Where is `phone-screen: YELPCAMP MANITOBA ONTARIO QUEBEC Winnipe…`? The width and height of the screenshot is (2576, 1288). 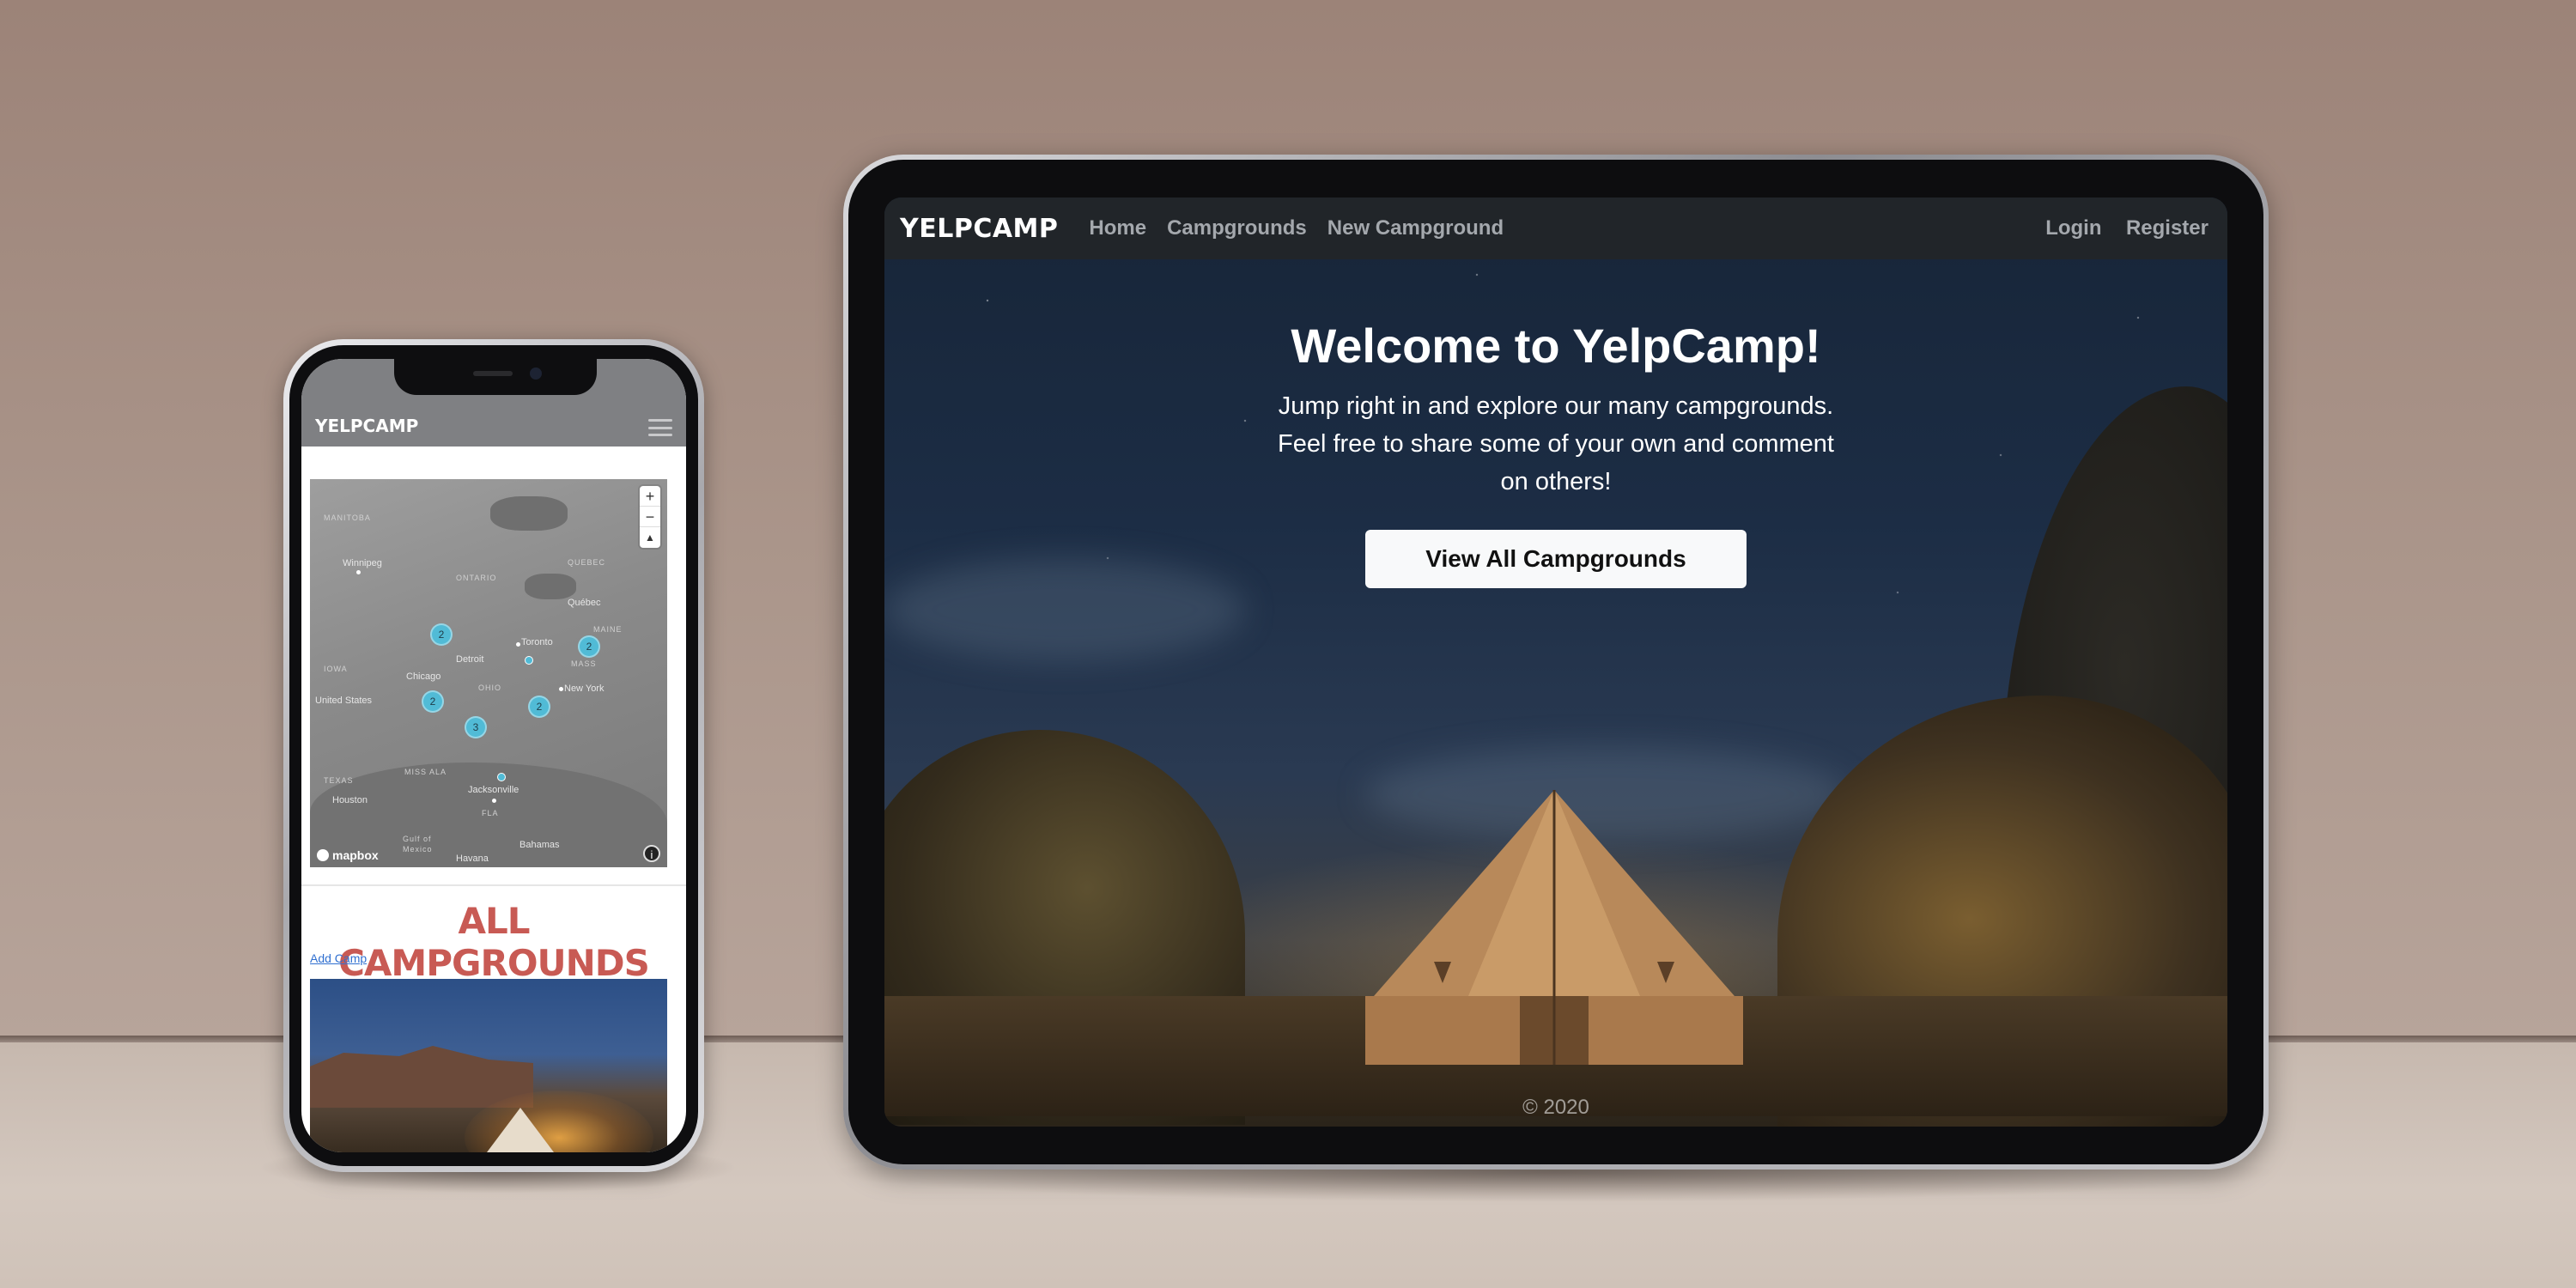
phone-screen: YELPCAMP MANITOBA ONTARIO QUEBEC Winnipe… is located at coordinates (494, 755).